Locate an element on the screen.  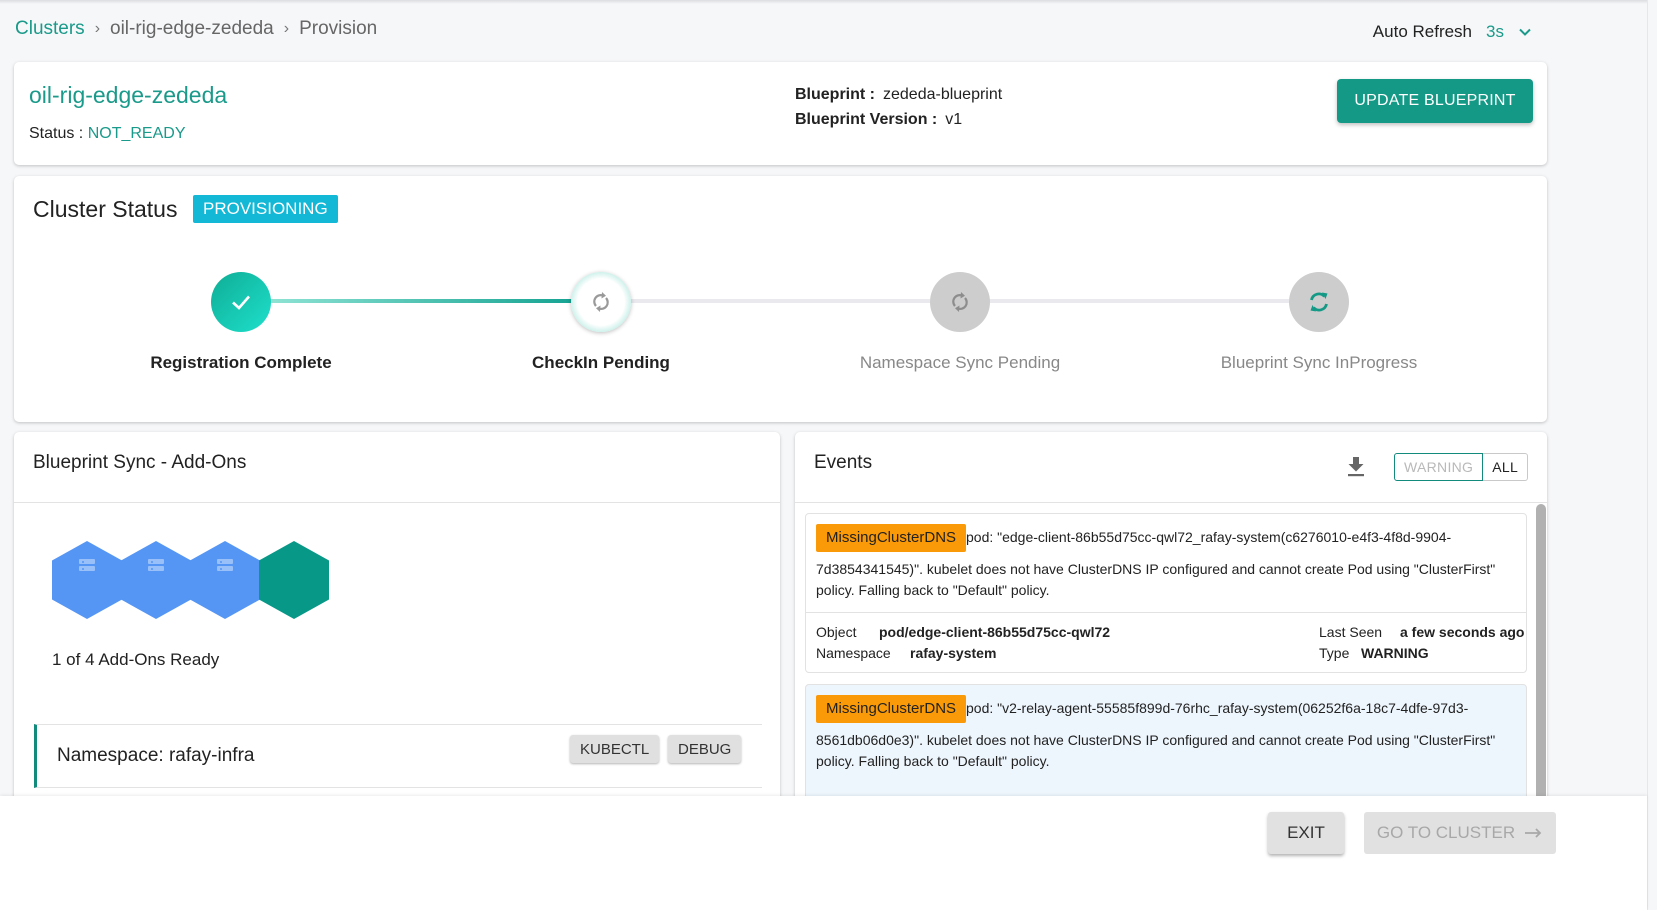
go-to-cluster-label: GO TO CLUSTER is located at coordinates (1446, 832).